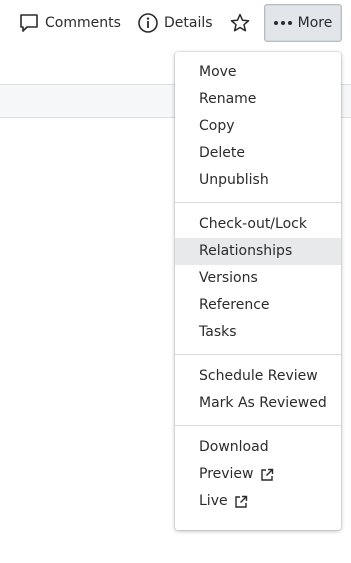 This screenshot has height=563, width=351. I want to click on menu-item-unpublish: Unpublish, so click(258, 180).